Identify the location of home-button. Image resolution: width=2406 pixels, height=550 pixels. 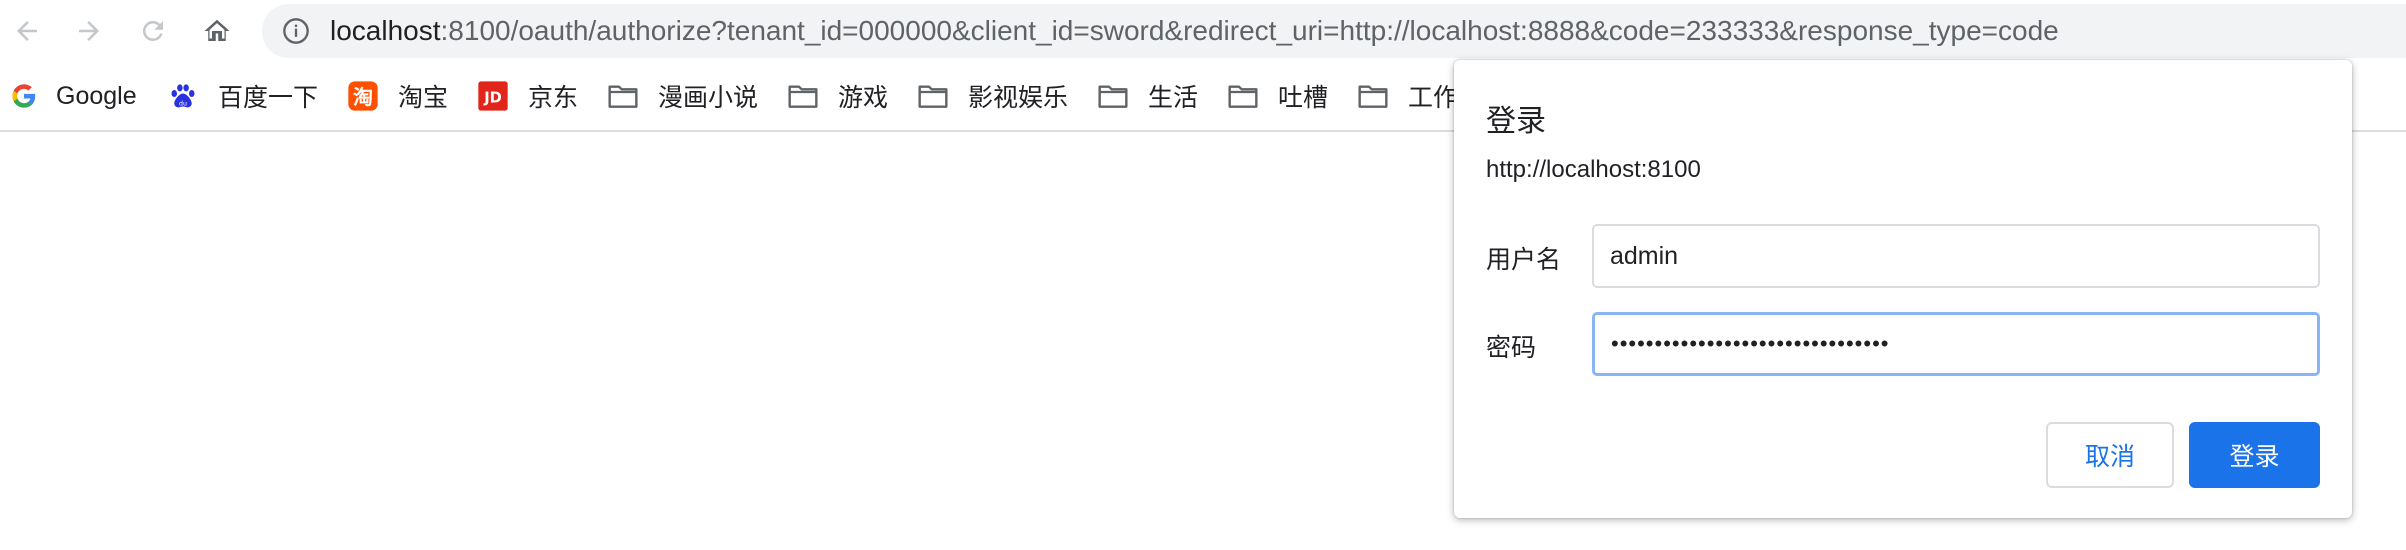
(217, 31).